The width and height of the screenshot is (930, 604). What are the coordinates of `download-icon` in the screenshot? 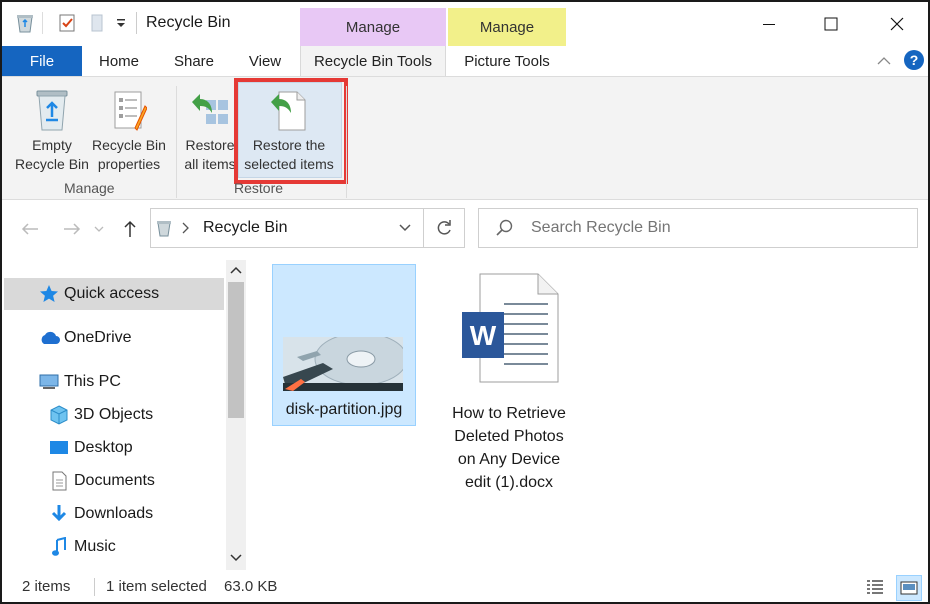 It's located at (59, 514).